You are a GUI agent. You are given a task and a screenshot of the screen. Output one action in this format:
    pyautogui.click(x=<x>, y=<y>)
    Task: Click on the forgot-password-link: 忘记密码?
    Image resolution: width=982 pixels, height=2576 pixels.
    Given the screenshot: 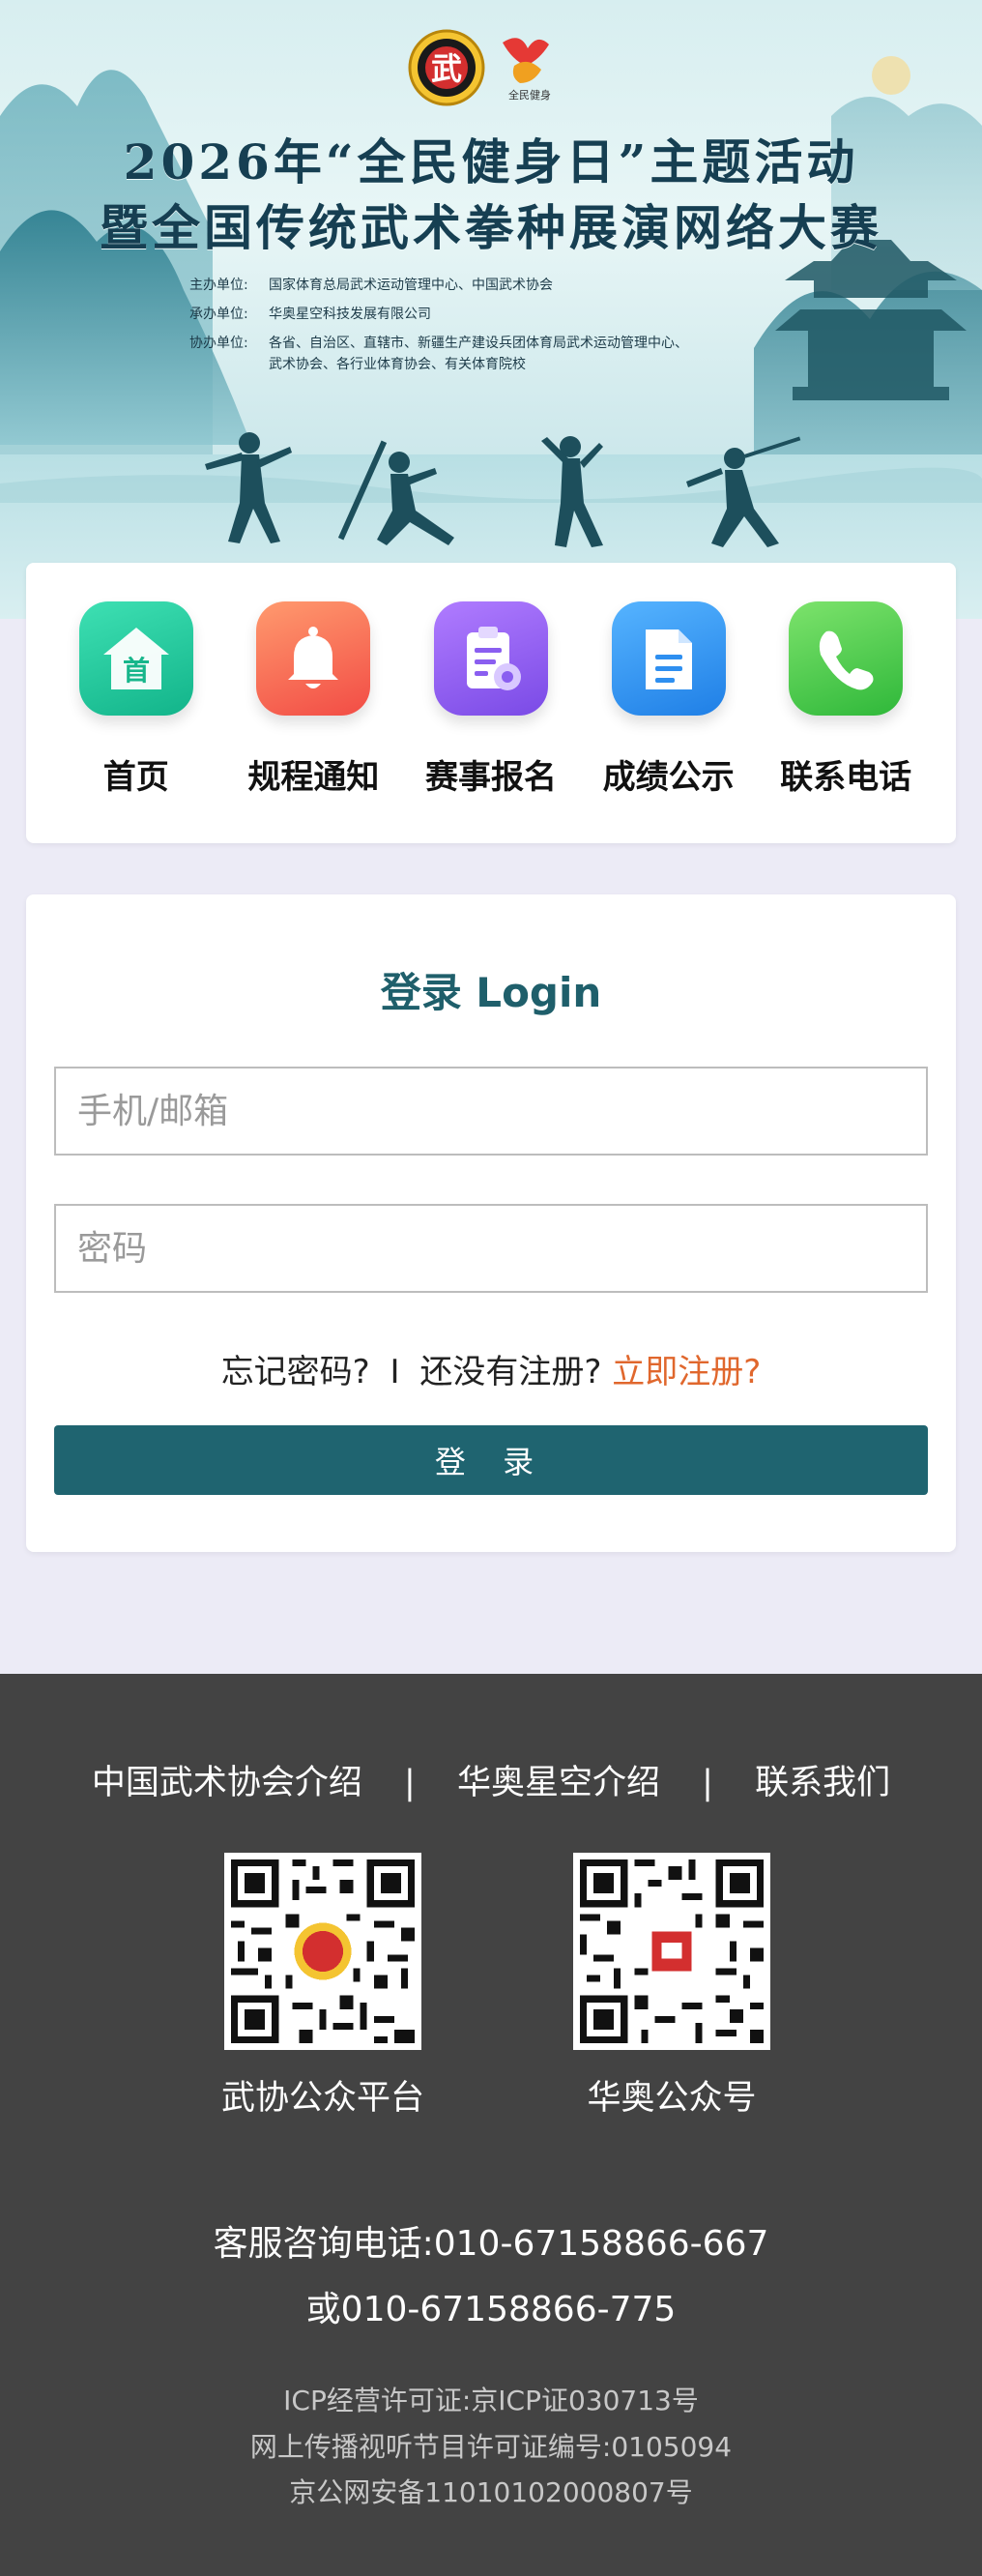 What is the action you would take?
    pyautogui.click(x=295, y=1372)
    